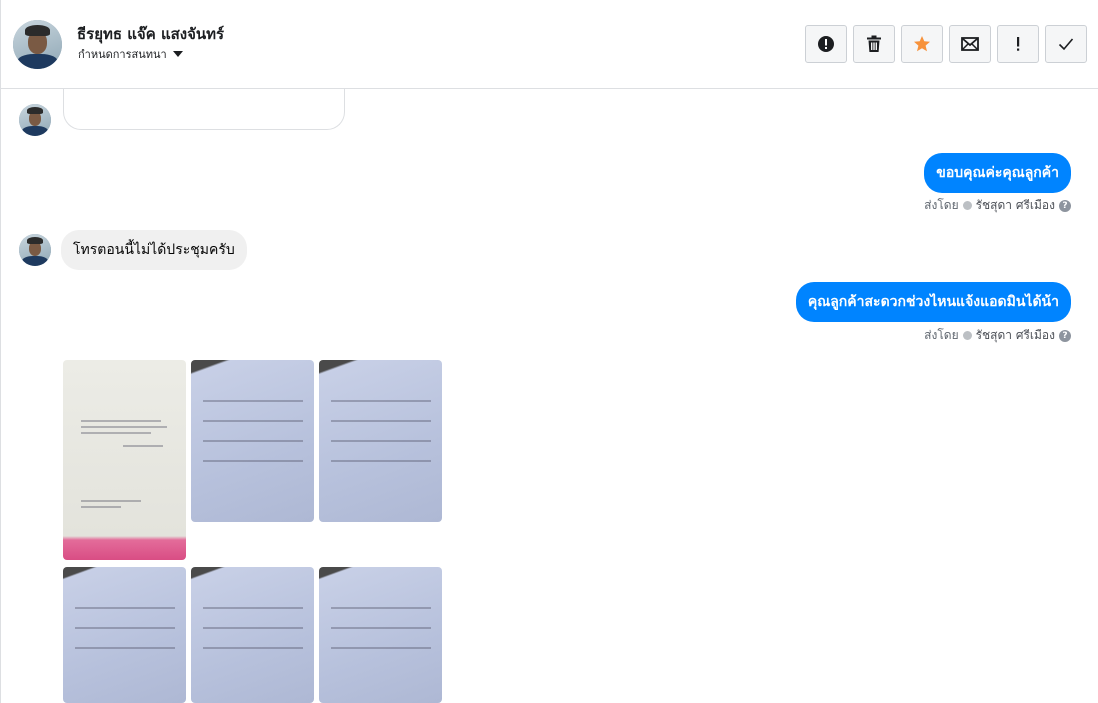 Image resolution: width=1098 pixels, height=703 pixels. I want to click on conversation-header: ธีรยุทธ แจ๊ค แสงจันทร์ กำหนดการสนทนา, so click(549, 44).